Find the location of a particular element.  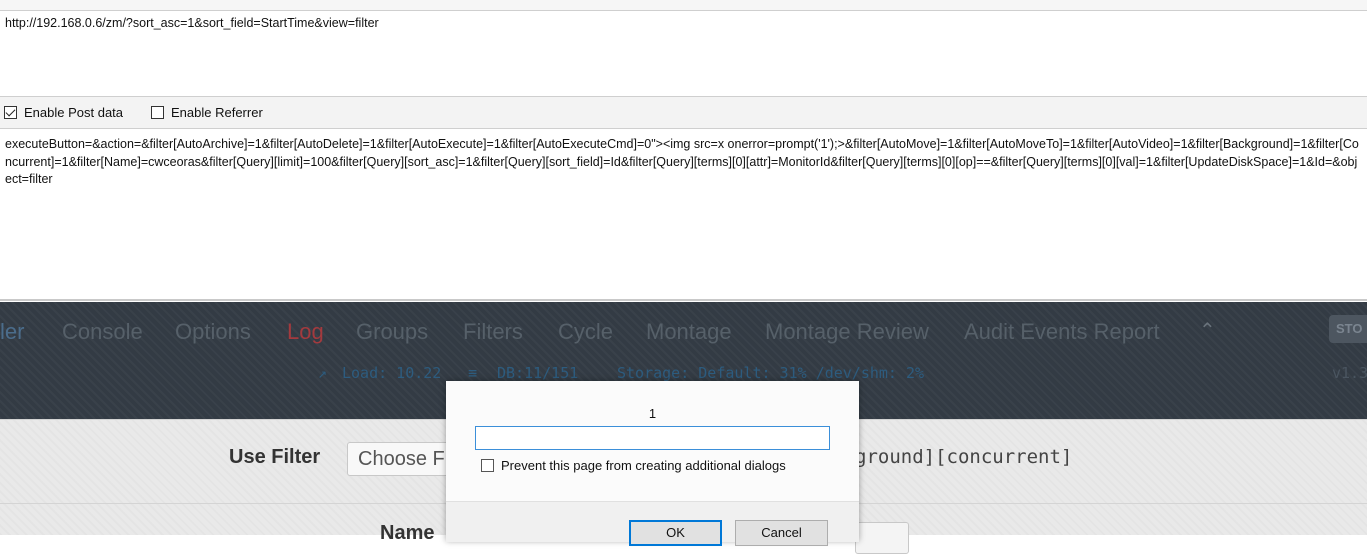

hackbar-toolbar-strip is located at coordinates (683, 5).